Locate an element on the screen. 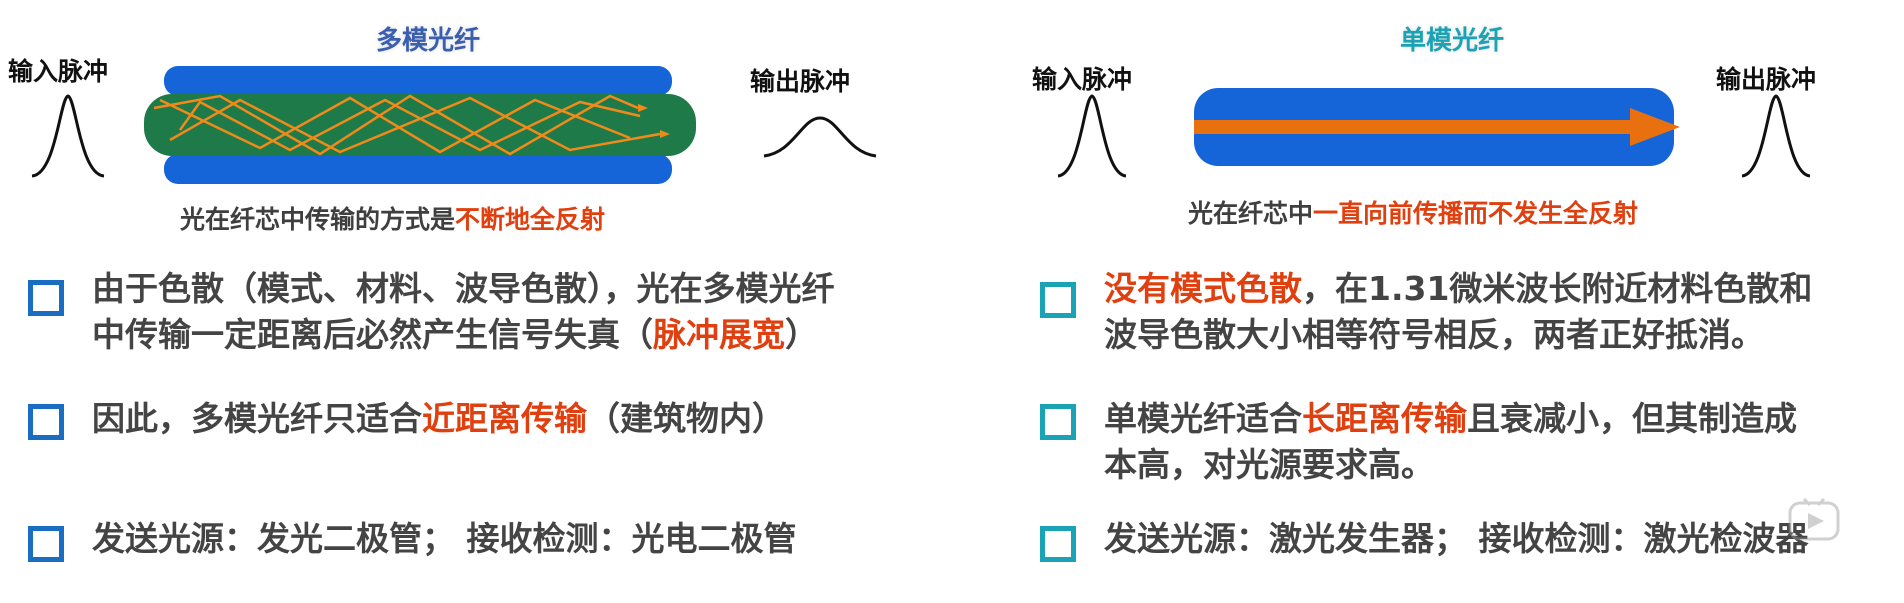 The image size is (1904, 603). left-bullet-2-icon is located at coordinates (46, 422).